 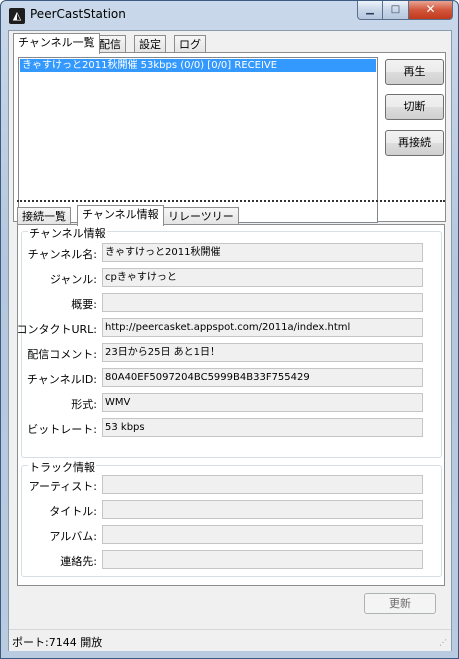 I want to click on channel-name-field: きゃすけっと2011秋開催, so click(x=262, y=252).